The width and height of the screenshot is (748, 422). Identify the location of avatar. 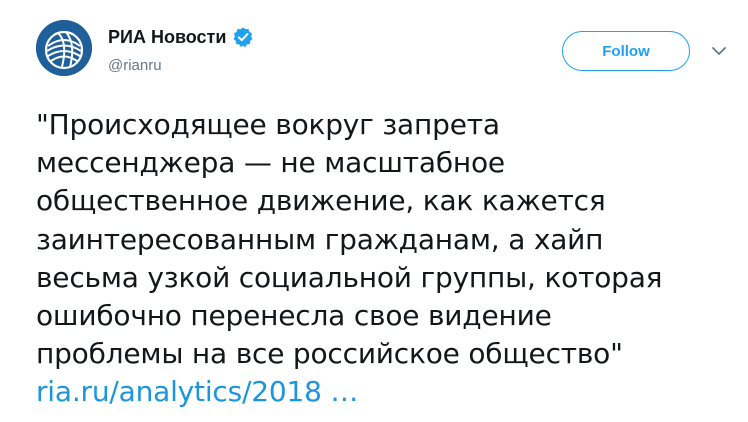
(64, 48).